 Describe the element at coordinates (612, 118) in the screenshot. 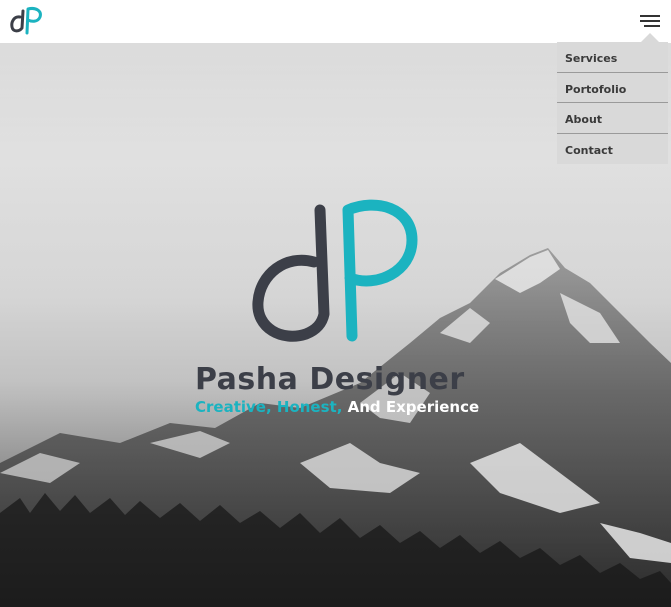

I see `nav-item-about: About` at that location.